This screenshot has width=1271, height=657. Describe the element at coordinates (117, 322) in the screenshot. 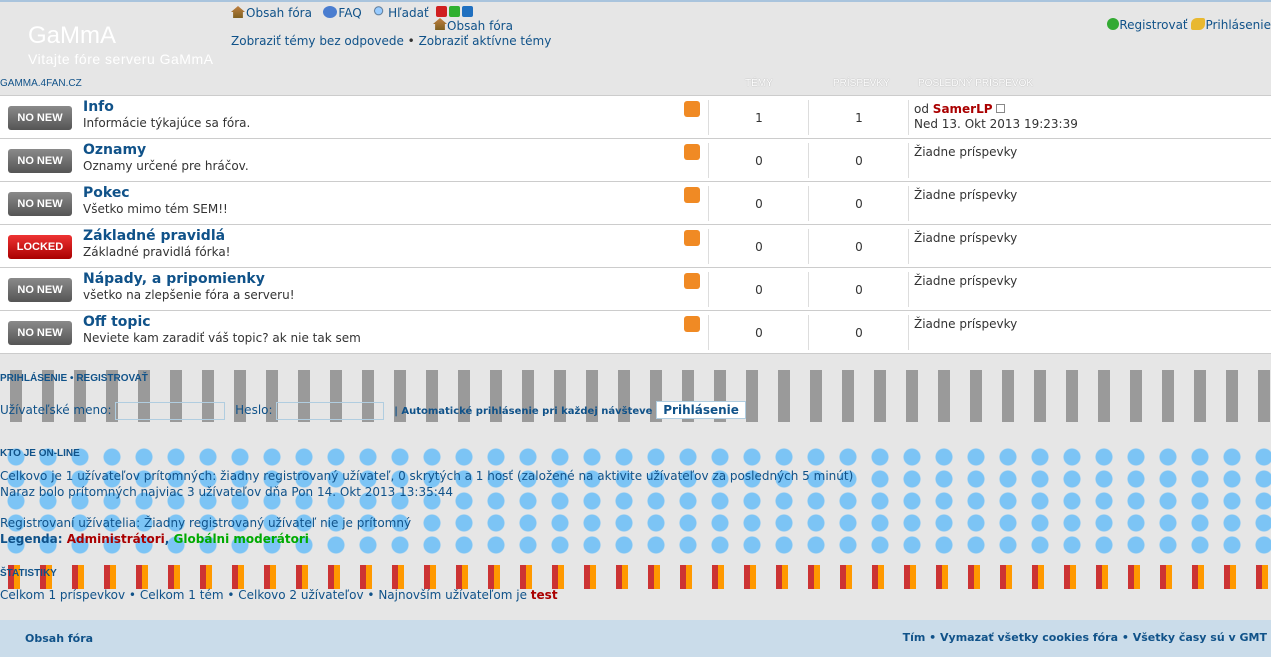

I see `forum-title-link: Off topic` at that location.